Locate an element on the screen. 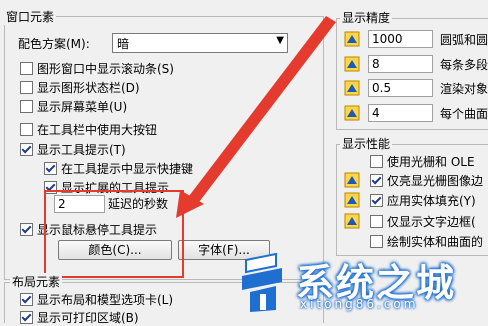 This screenshot has height=326, width=488. precision-label: 圆弧和圆 is located at coordinates (464, 39).